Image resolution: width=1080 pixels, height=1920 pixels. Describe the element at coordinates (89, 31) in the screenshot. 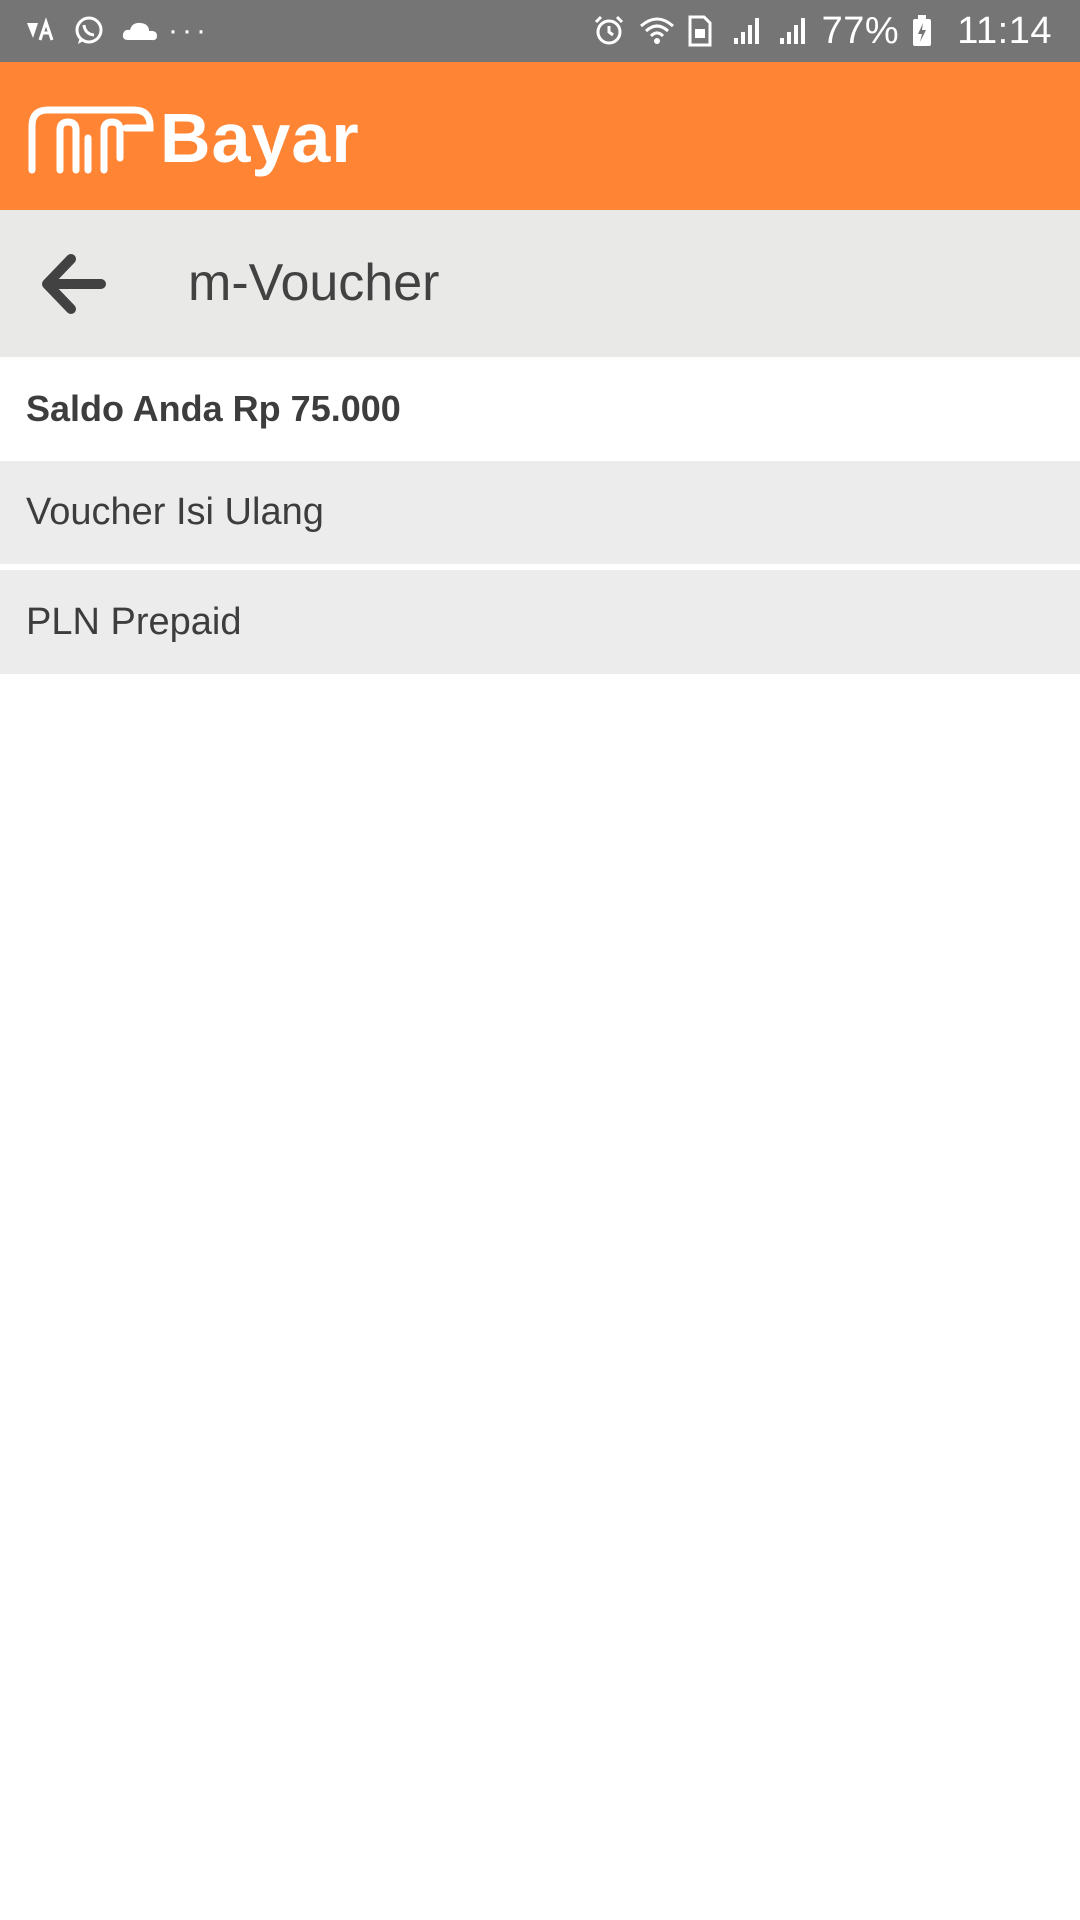

I see `whatsapp-icon` at that location.